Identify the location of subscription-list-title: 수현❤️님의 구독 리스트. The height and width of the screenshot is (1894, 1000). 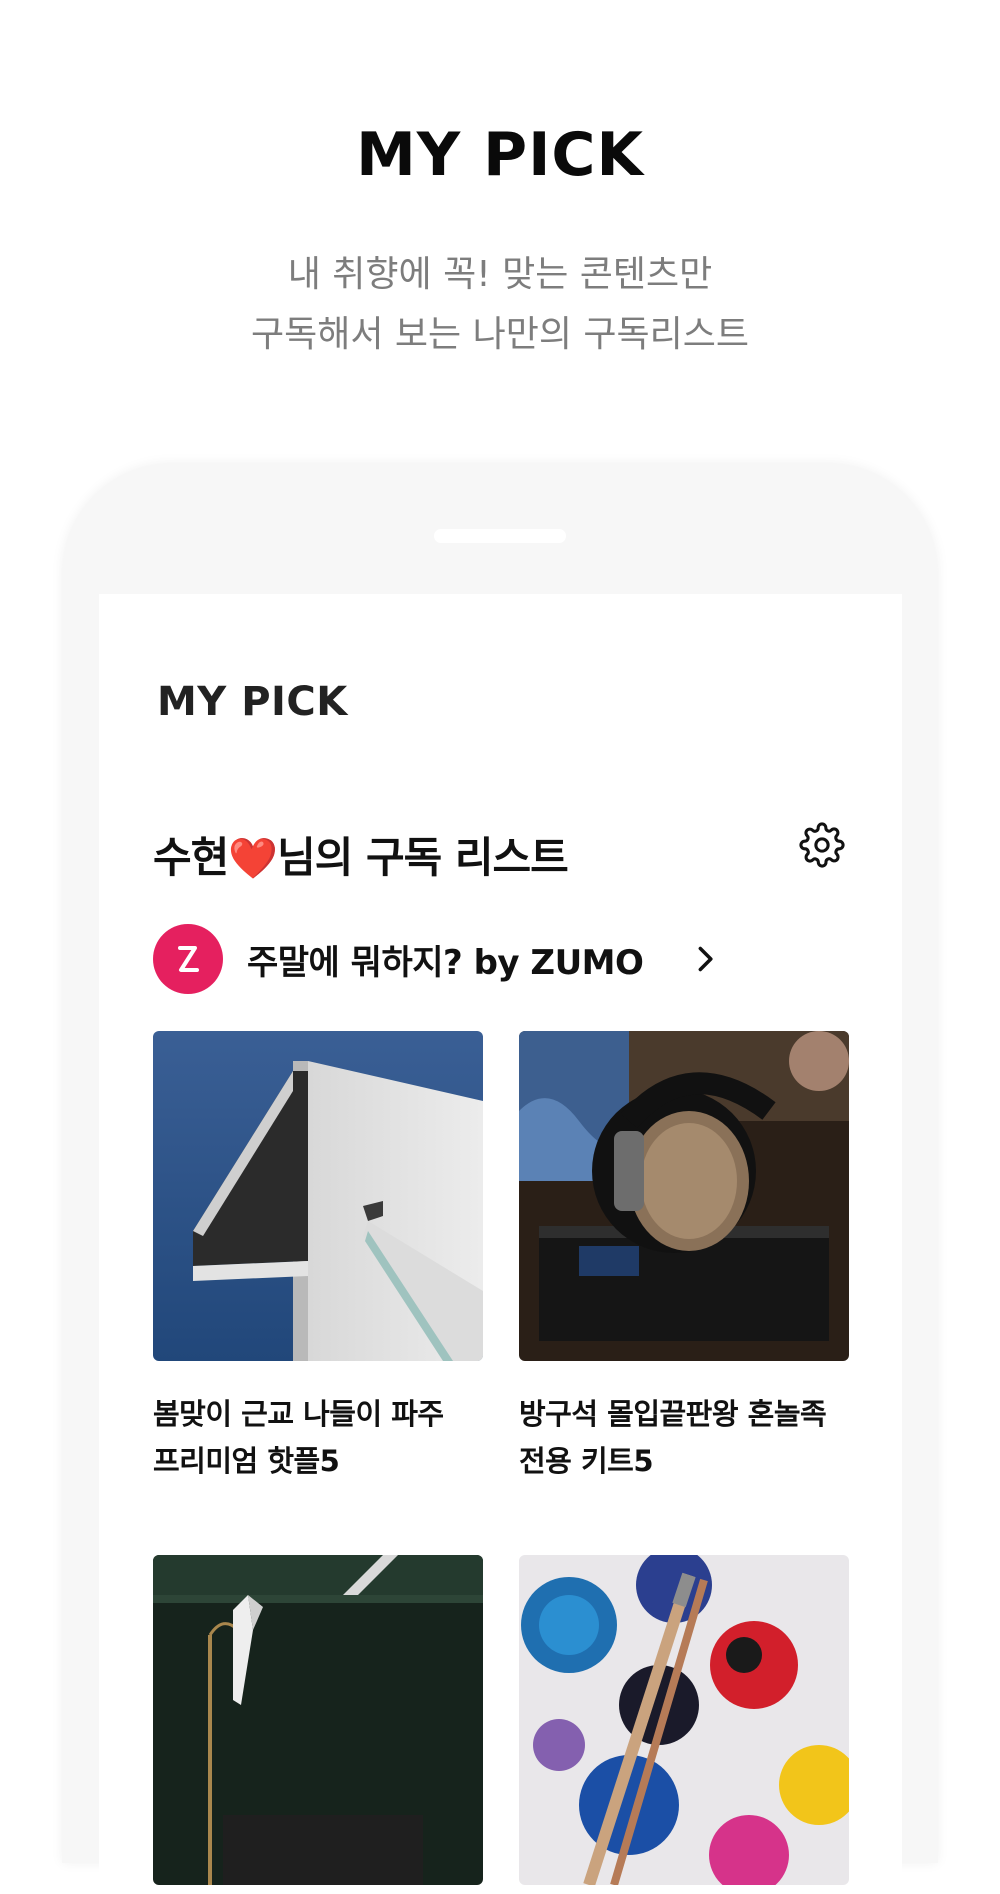
(361, 854).